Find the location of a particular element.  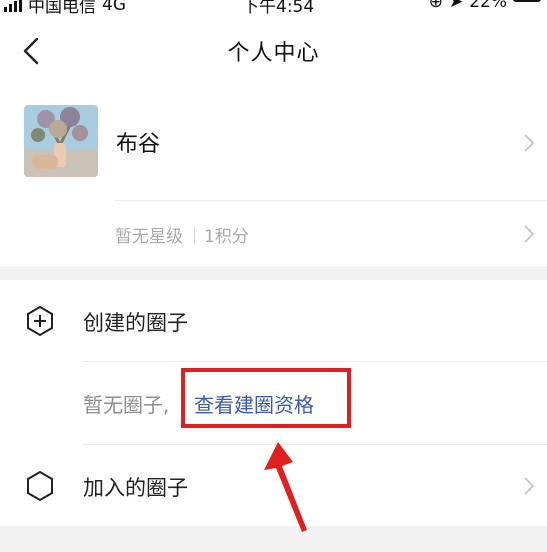

highlight-box is located at coordinates (266, 398).